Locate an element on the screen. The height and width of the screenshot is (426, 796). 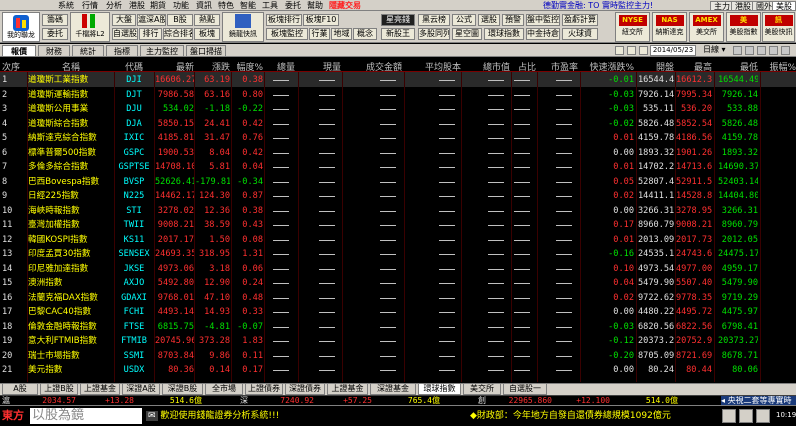
combo-b-3: 板塊 is located at coordinates (207, 34).